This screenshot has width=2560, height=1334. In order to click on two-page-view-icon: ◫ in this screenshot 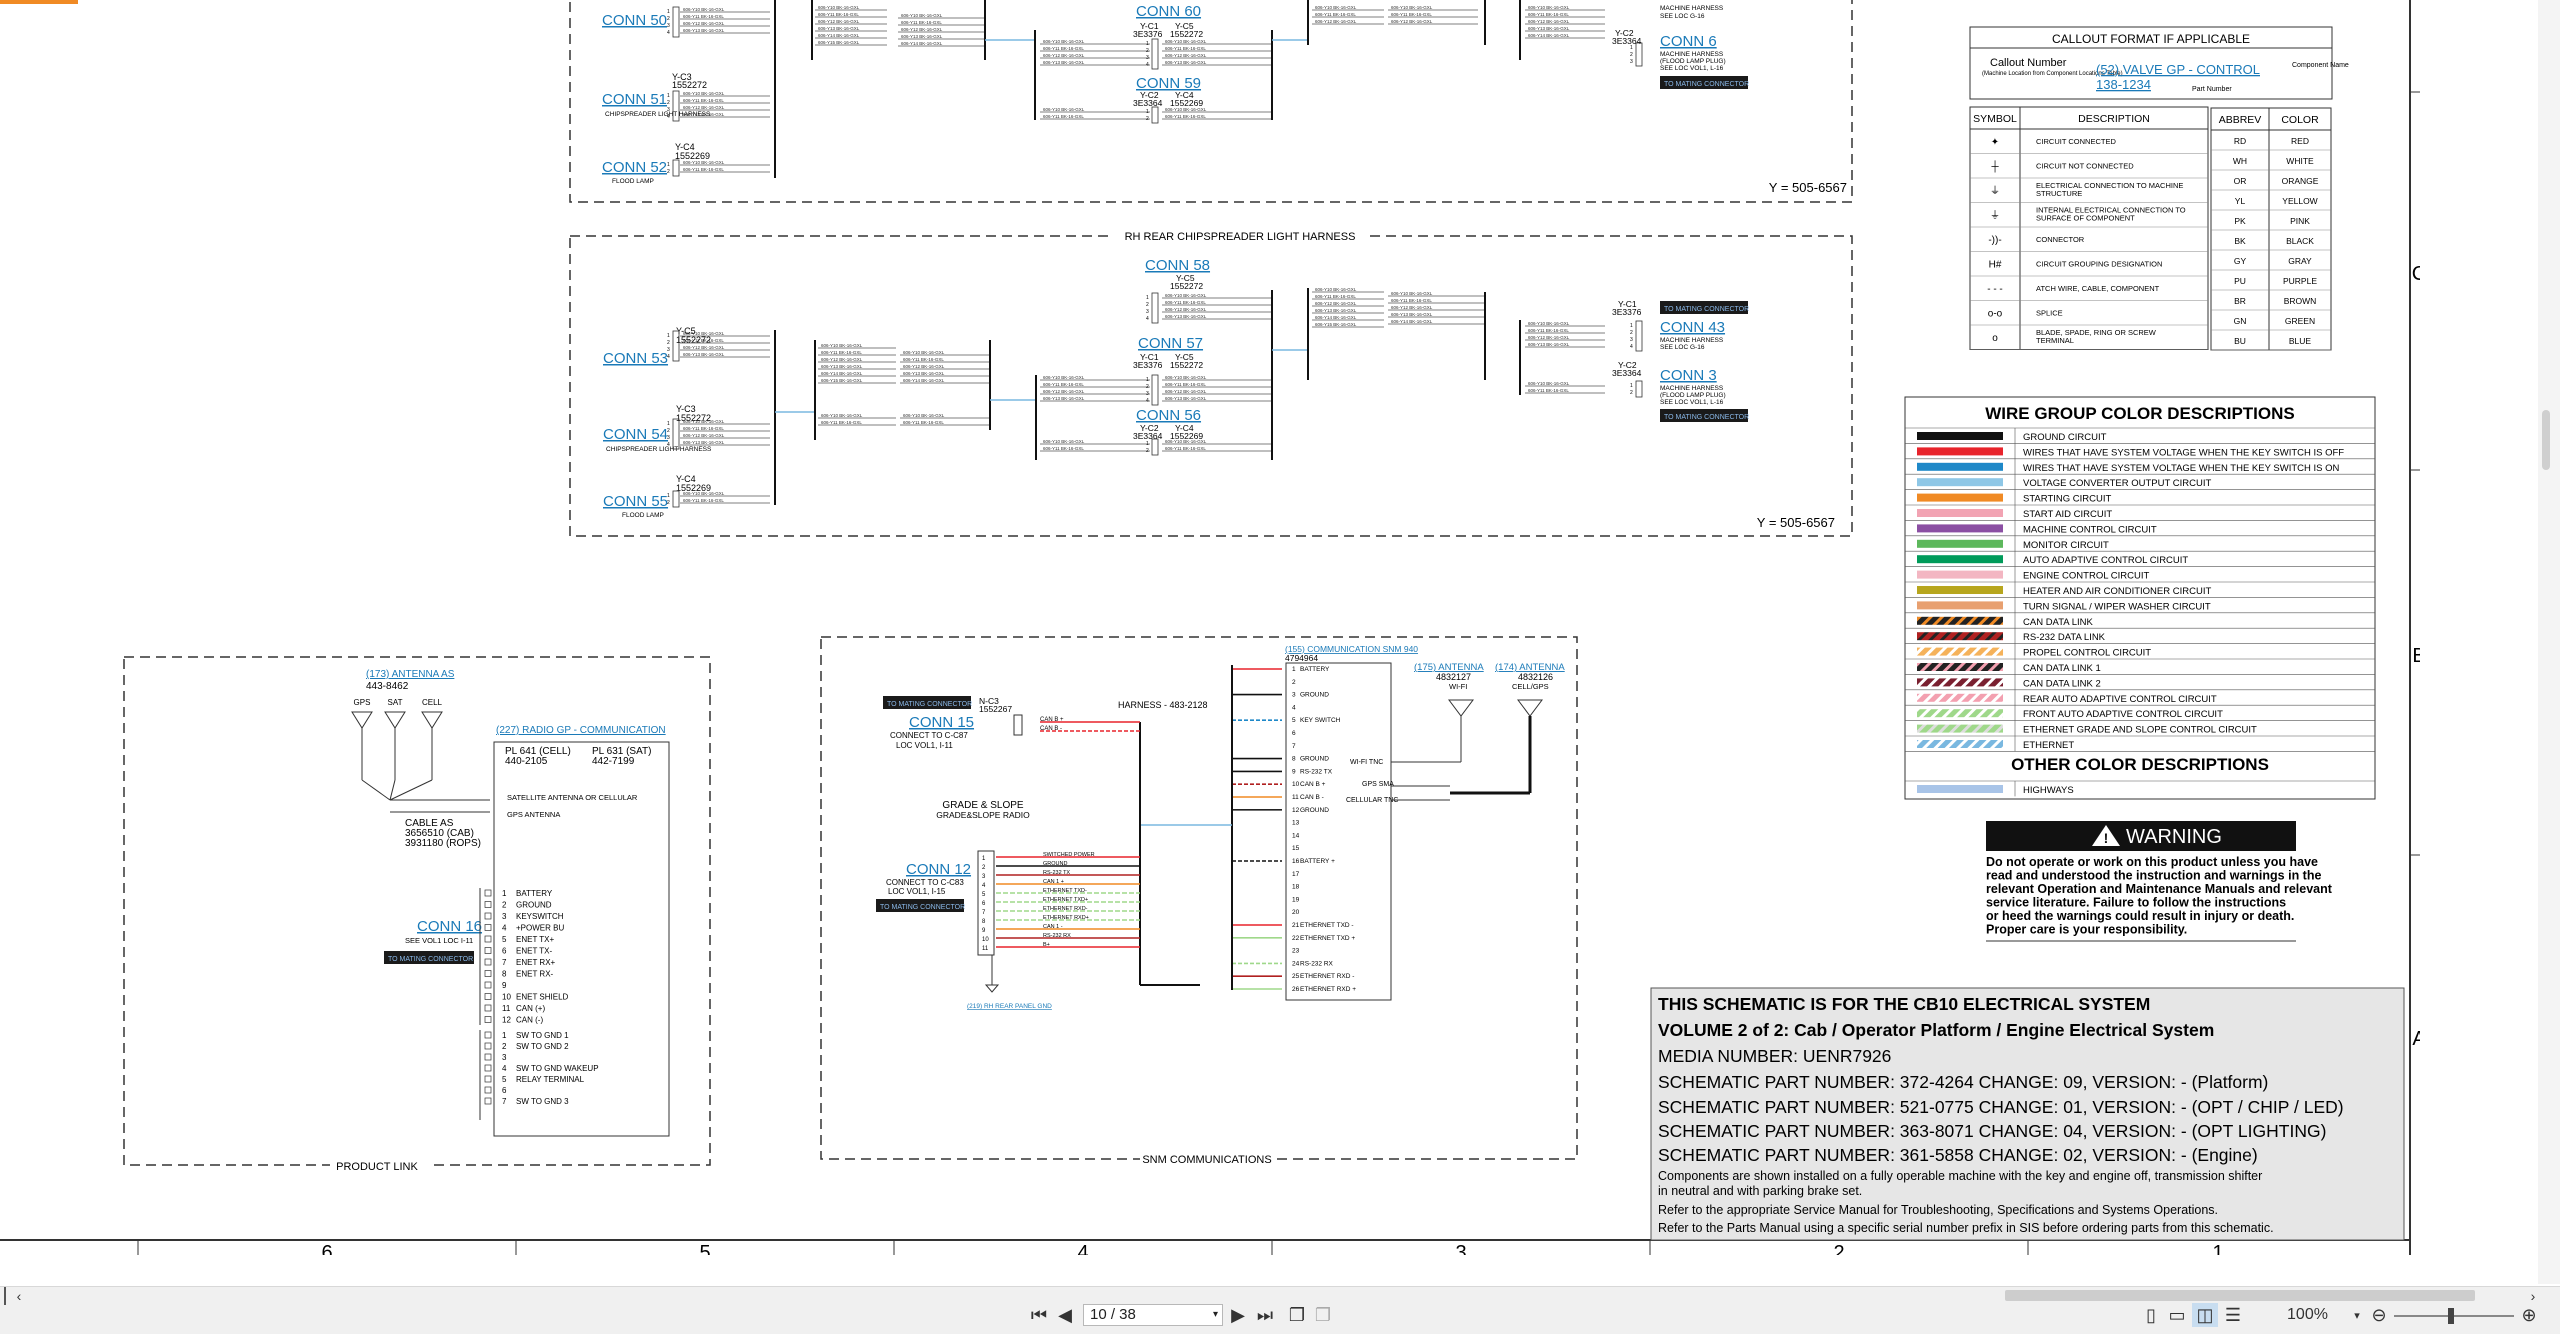, I will do `click(2205, 1315)`.